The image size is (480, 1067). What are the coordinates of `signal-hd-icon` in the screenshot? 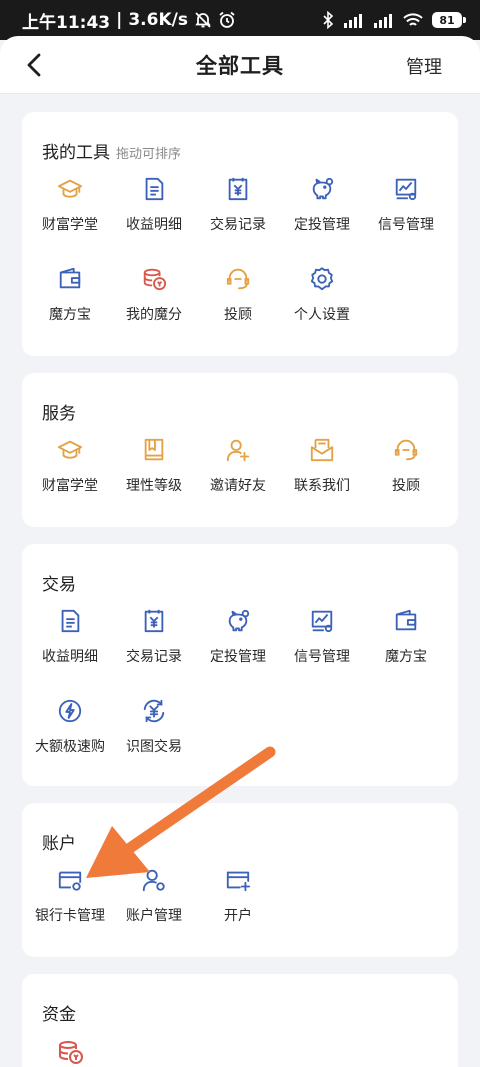 It's located at (353, 21).